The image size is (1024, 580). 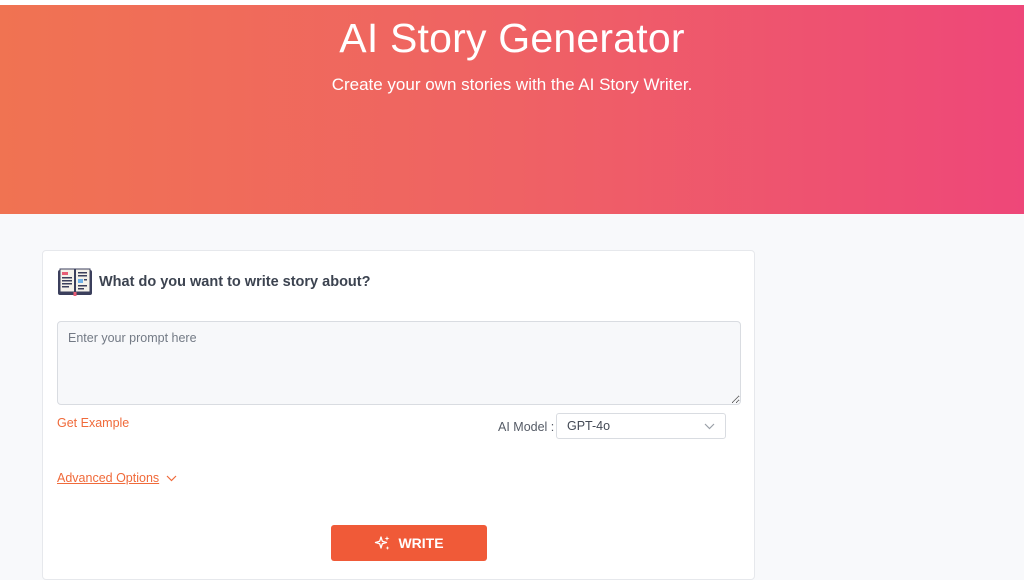 What do you see at coordinates (93, 423) in the screenshot?
I see `get-example-link: Get Example` at bounding box center [93, 423].